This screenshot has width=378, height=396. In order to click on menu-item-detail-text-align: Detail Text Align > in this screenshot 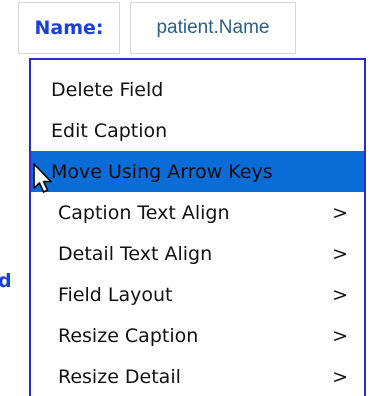, I will do `click(197, 253)`.